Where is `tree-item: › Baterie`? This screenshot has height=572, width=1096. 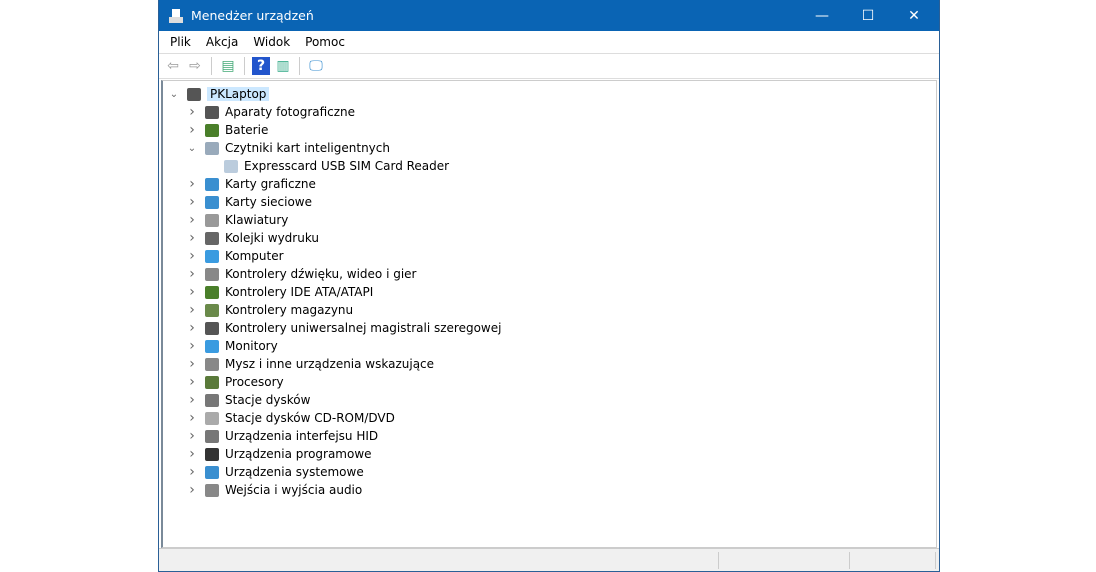 tree-item: › Baterie is located at coordinates (227, 130).